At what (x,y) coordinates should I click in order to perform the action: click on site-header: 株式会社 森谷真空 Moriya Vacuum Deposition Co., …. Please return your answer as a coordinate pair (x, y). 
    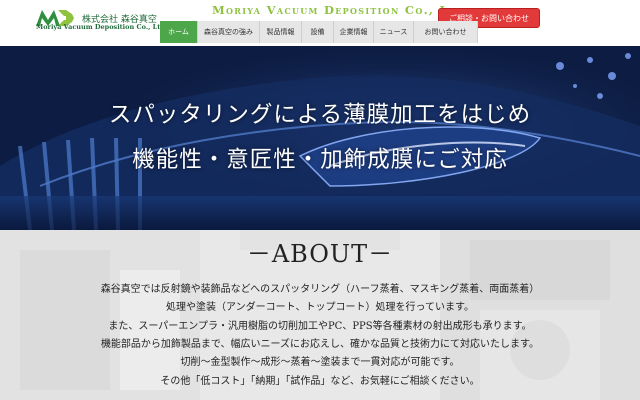
    Looking at the image, I should click on (320, 23).